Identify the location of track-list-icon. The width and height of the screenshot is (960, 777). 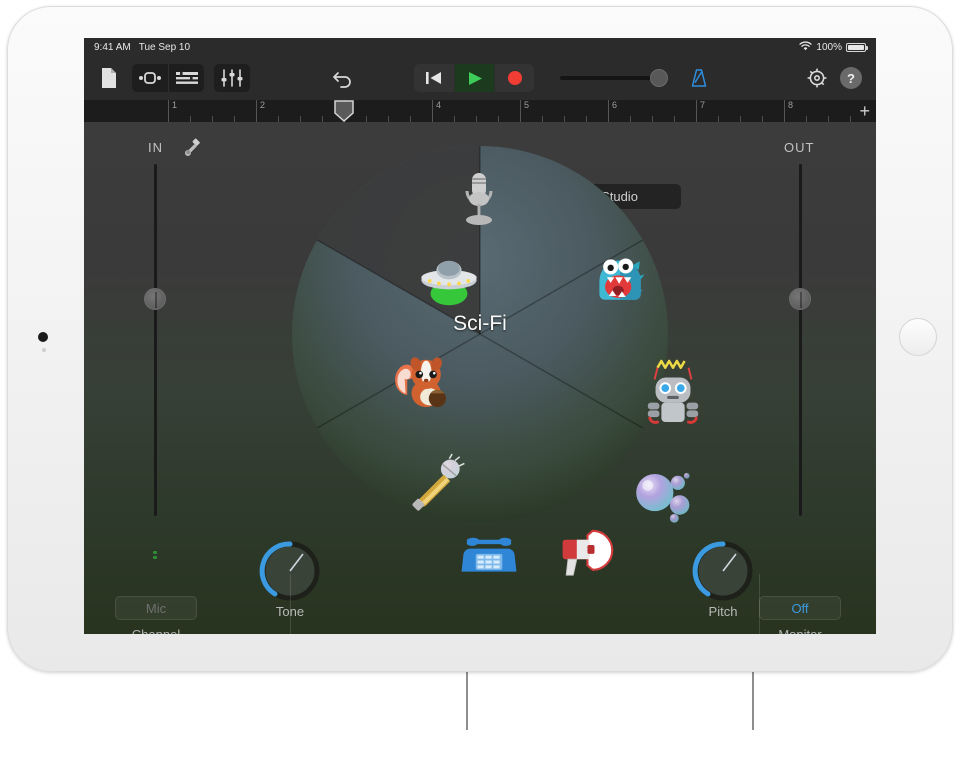
(186, 78).